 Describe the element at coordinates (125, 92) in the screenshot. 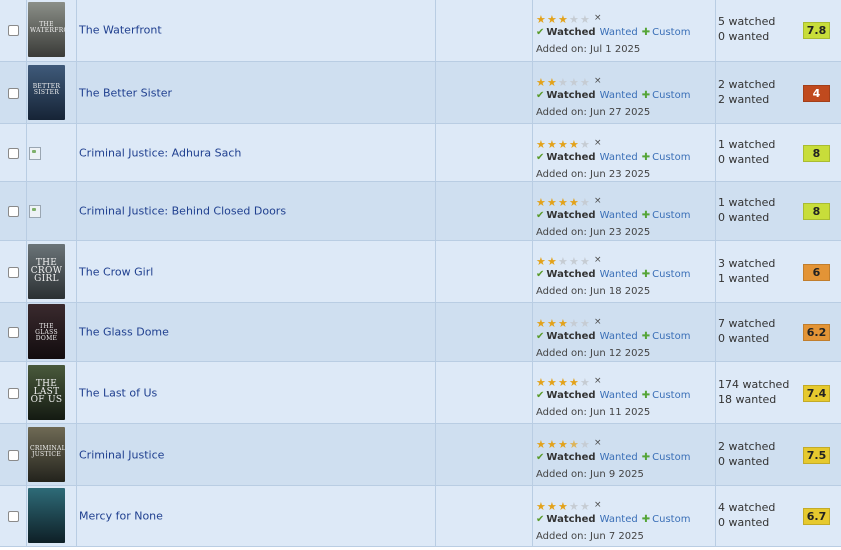

I see `title-link: The Better Sister` at that location.